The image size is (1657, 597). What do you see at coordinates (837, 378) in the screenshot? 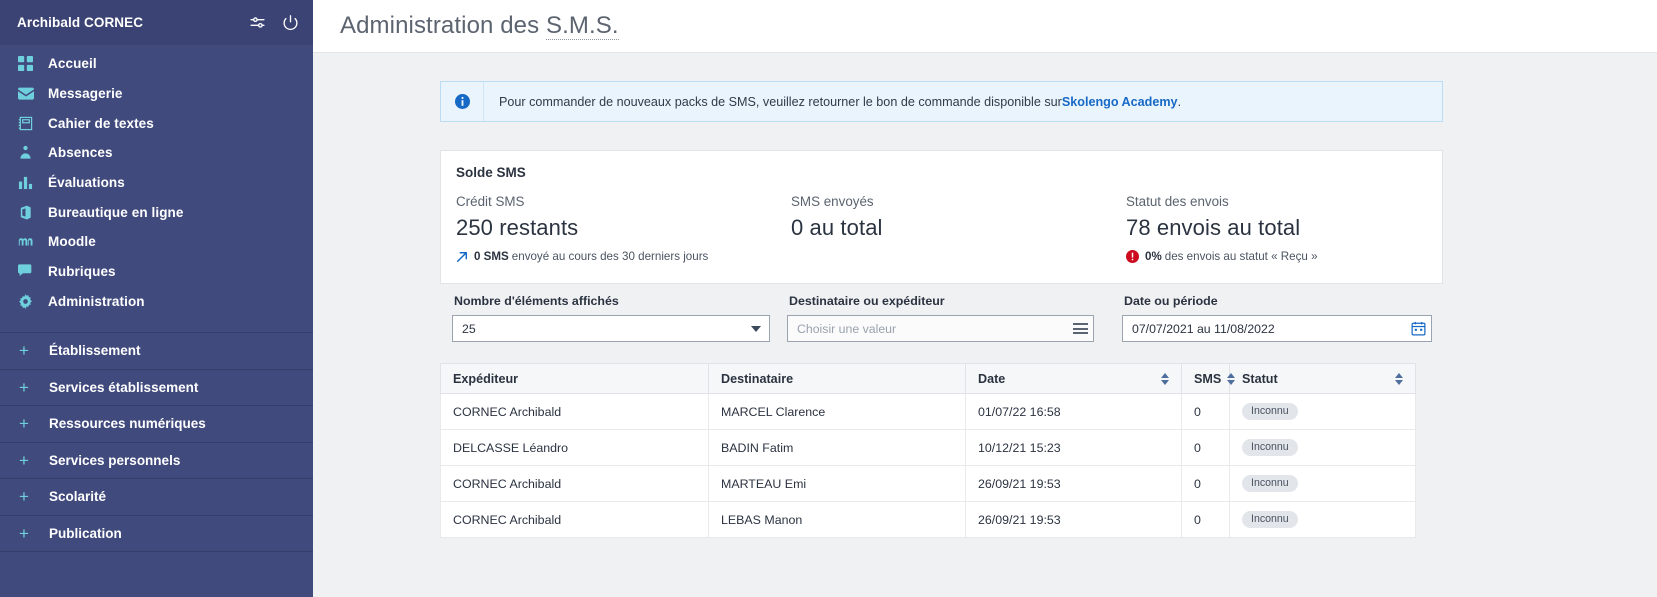
I see `column-header-destinataire: Destinataire` at bounding box center [837, 378].